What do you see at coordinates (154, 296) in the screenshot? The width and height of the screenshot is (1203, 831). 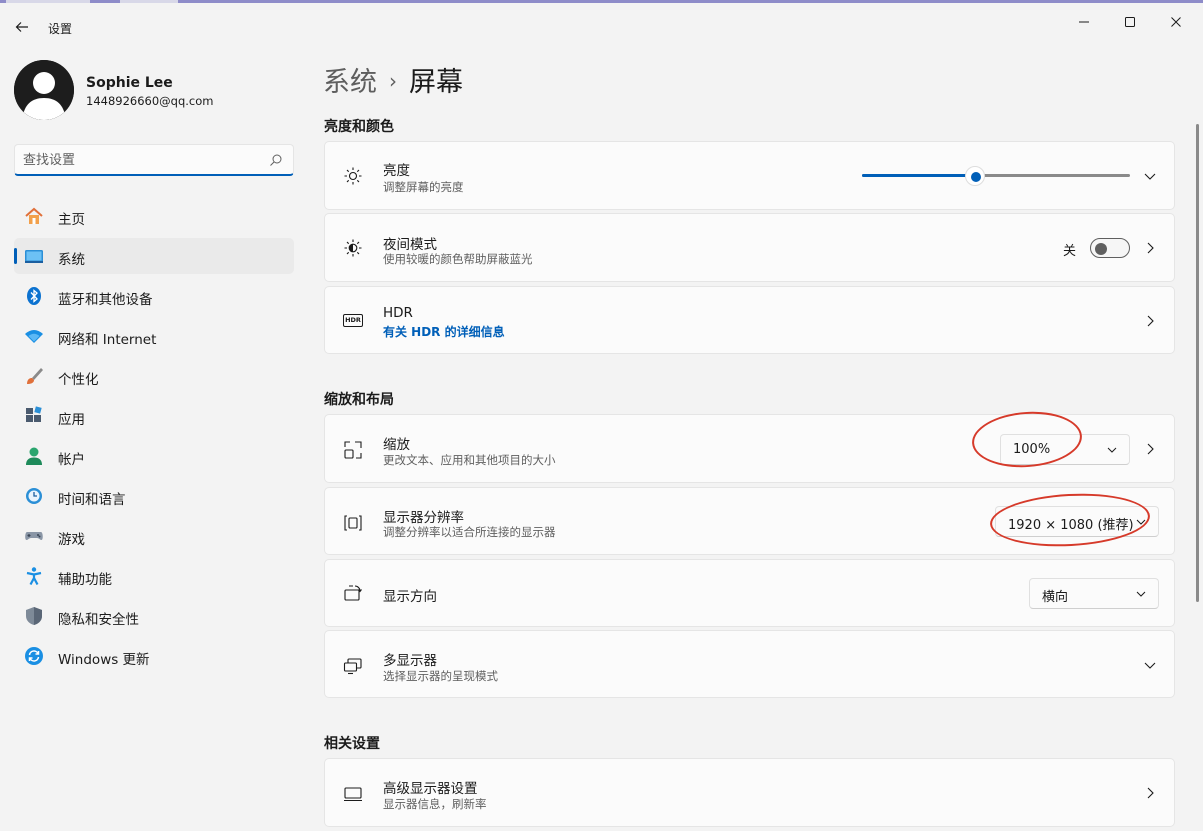 I see `sidebar-item-bluetooth: 蓝牙和其他设备` at bounding box center [154, 296].